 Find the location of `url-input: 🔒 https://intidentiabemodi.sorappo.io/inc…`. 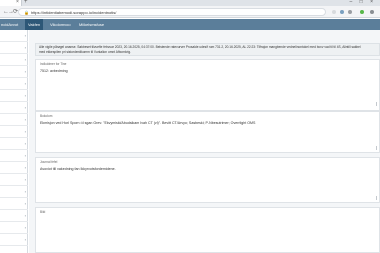

url-input: 🔒 https://intidentiabemodi.sorappo.io/inc… is located at coordinates (172, 12).